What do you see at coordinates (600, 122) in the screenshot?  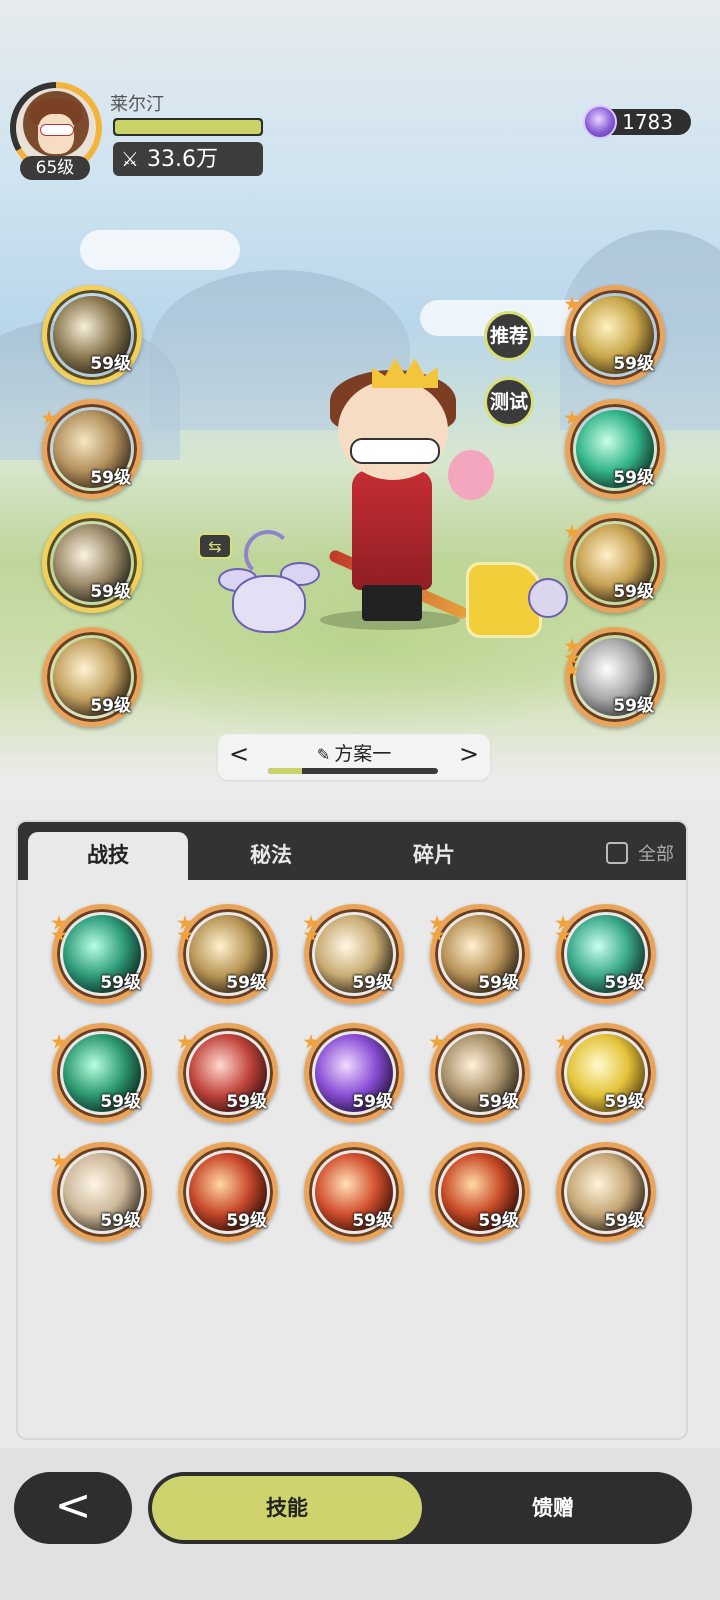 I see `purple-gem-icon` at bounding box center [600, 122].